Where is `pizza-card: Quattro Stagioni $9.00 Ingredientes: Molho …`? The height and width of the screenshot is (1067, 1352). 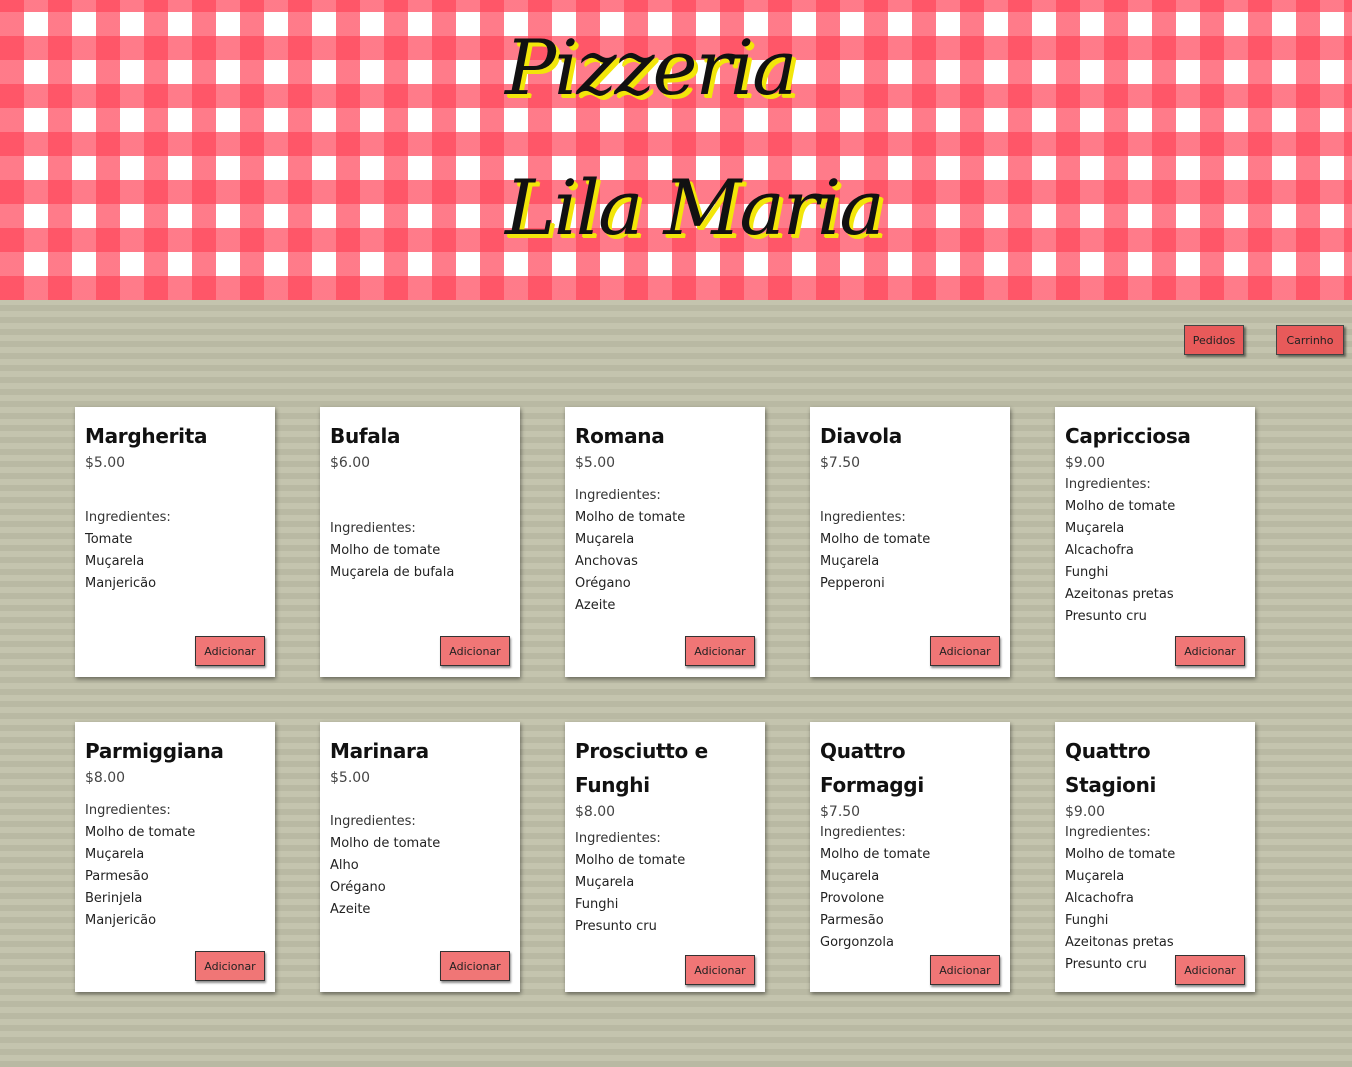 pizza-card: Quattro Stagioni $9.00 Ingredientes: Molho … is located at coordinates (1155, 857).